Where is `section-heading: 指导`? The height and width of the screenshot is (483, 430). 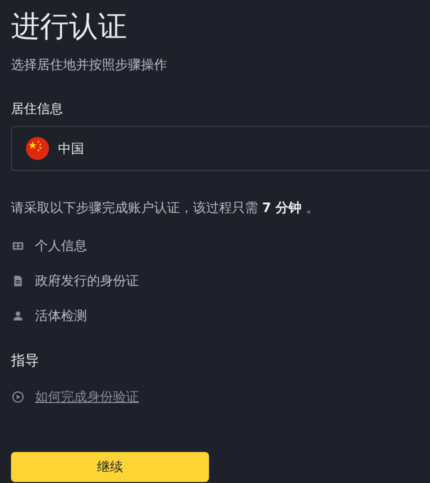 section-heading: 指导 is located at coordinates (25, 361).